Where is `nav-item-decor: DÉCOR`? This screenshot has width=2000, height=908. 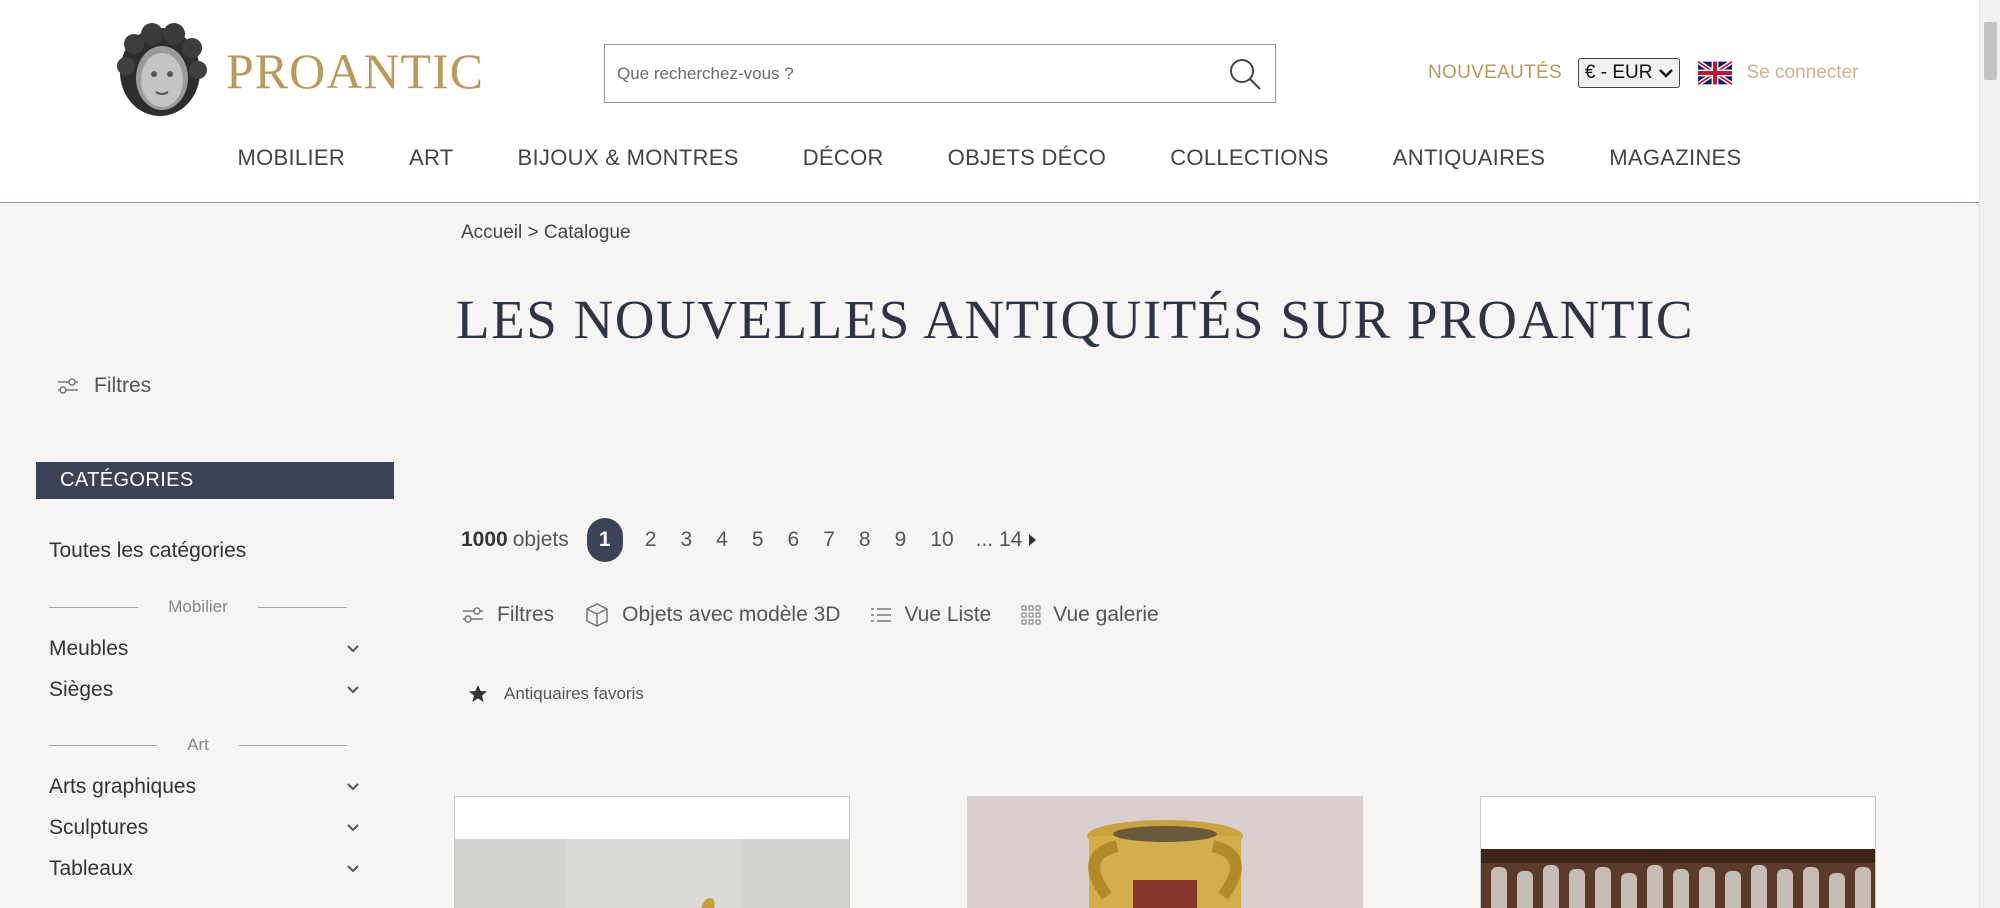 nav-item-decor: DÉCOR is located at coordinates (843, 158).